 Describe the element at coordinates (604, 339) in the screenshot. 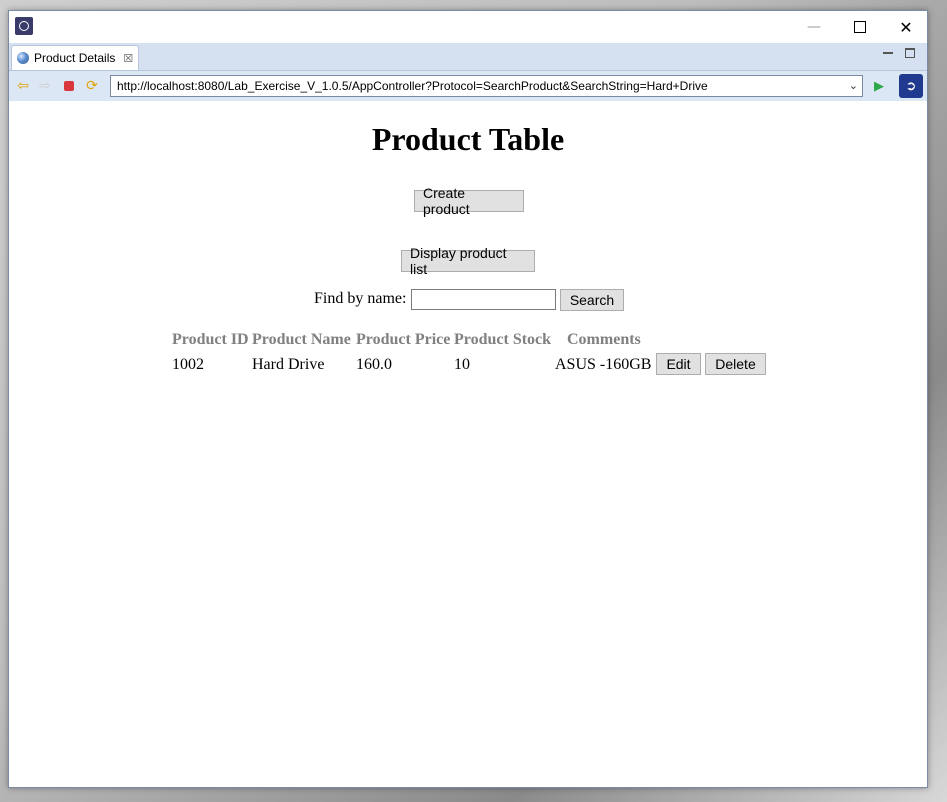

I see `header-comments: Comments` at that location.